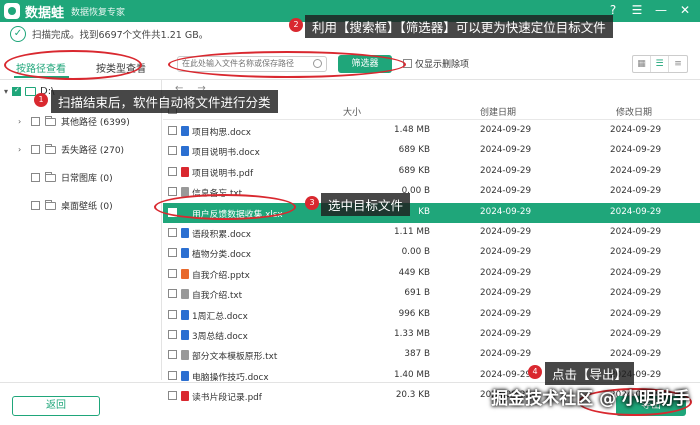 The height and width of the screenshot is (425, 700). Describe the element at coordinates (12, 11) in the screenshot. I see `app-logo-icon` at that location.